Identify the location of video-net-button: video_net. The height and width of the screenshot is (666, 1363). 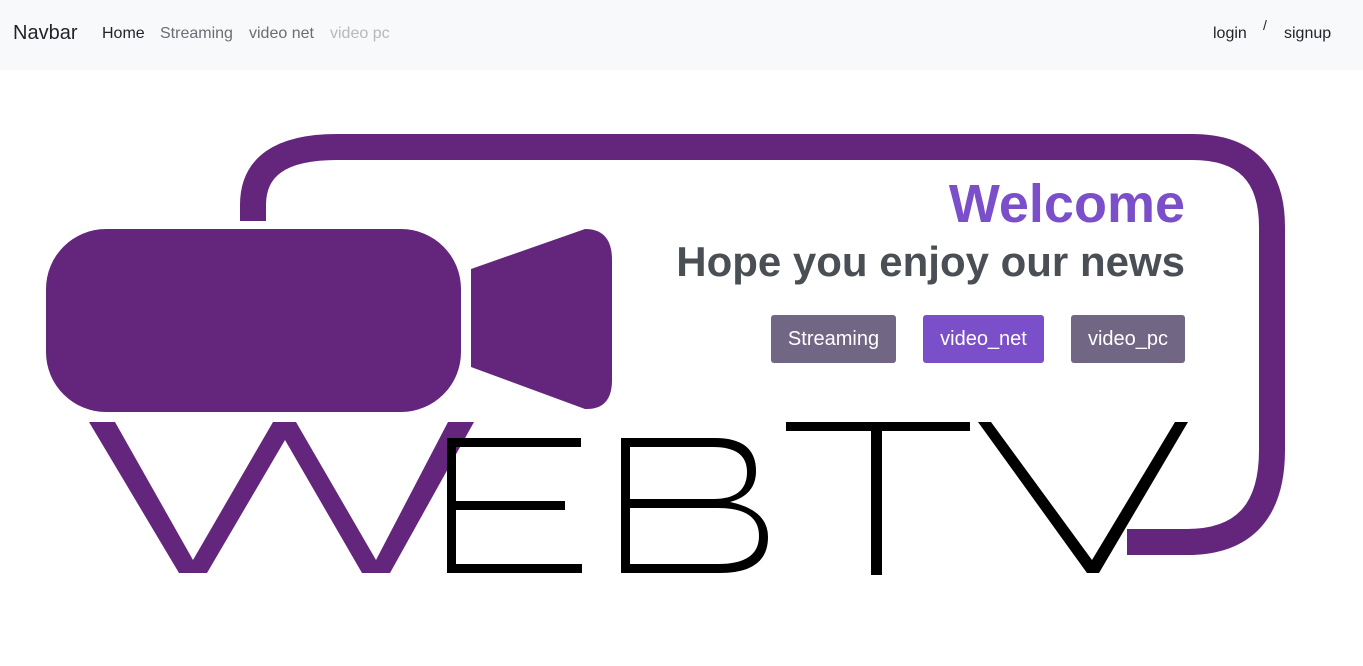
(983, 339).